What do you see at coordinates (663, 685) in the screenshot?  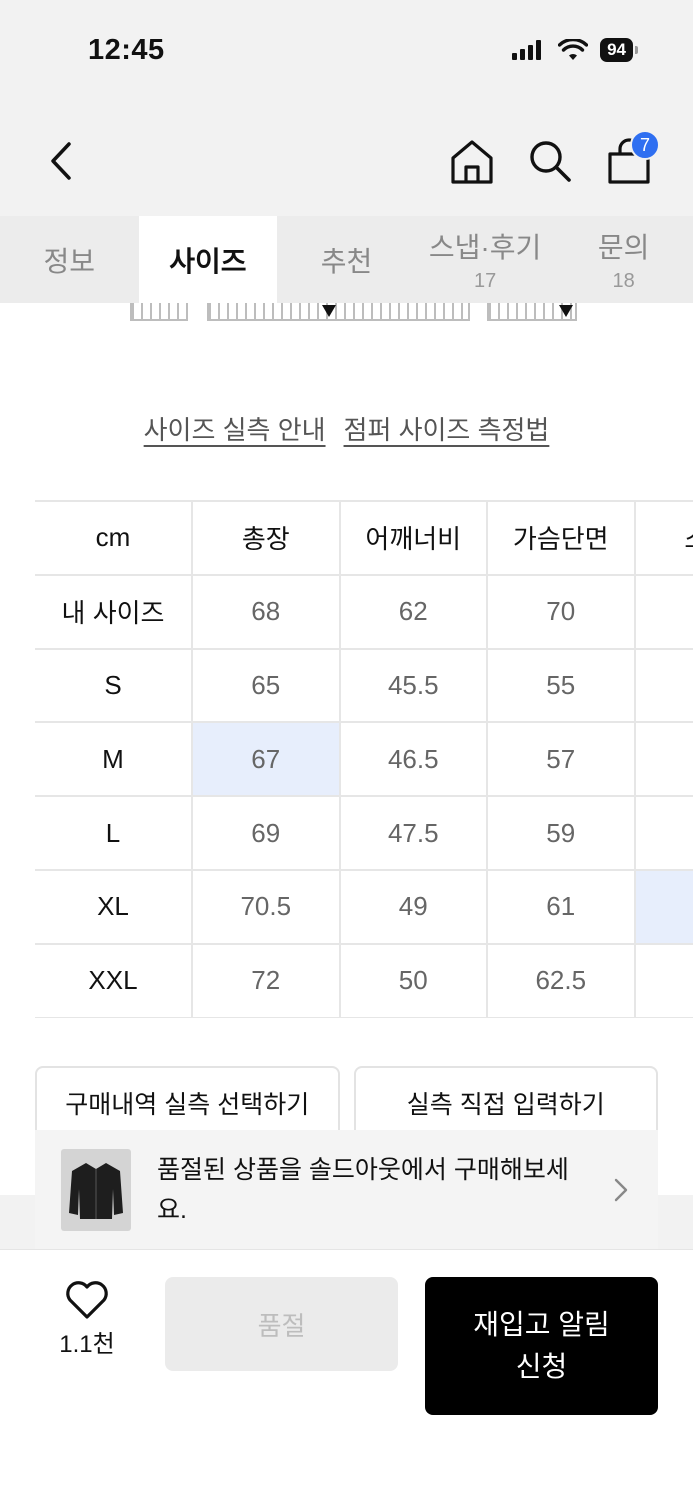 I see `table-cell` at bounding box center [663, 685].